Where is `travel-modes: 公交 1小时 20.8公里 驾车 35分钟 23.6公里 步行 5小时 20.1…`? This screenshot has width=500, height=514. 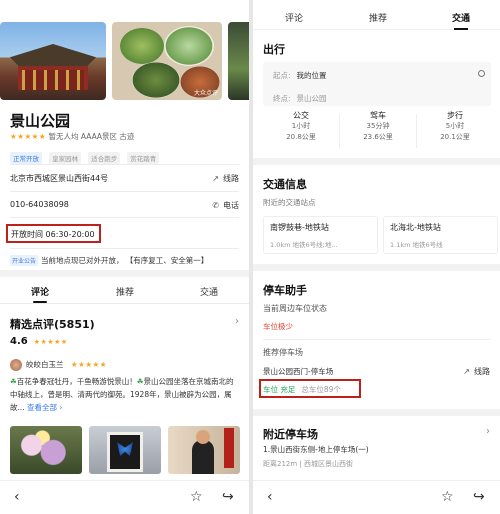 travel-modes: 公交 1小时 20.8公里 驾车 35分钟 23.6公里 步行 5小时 20.1… is located at coordinates (377, 131).